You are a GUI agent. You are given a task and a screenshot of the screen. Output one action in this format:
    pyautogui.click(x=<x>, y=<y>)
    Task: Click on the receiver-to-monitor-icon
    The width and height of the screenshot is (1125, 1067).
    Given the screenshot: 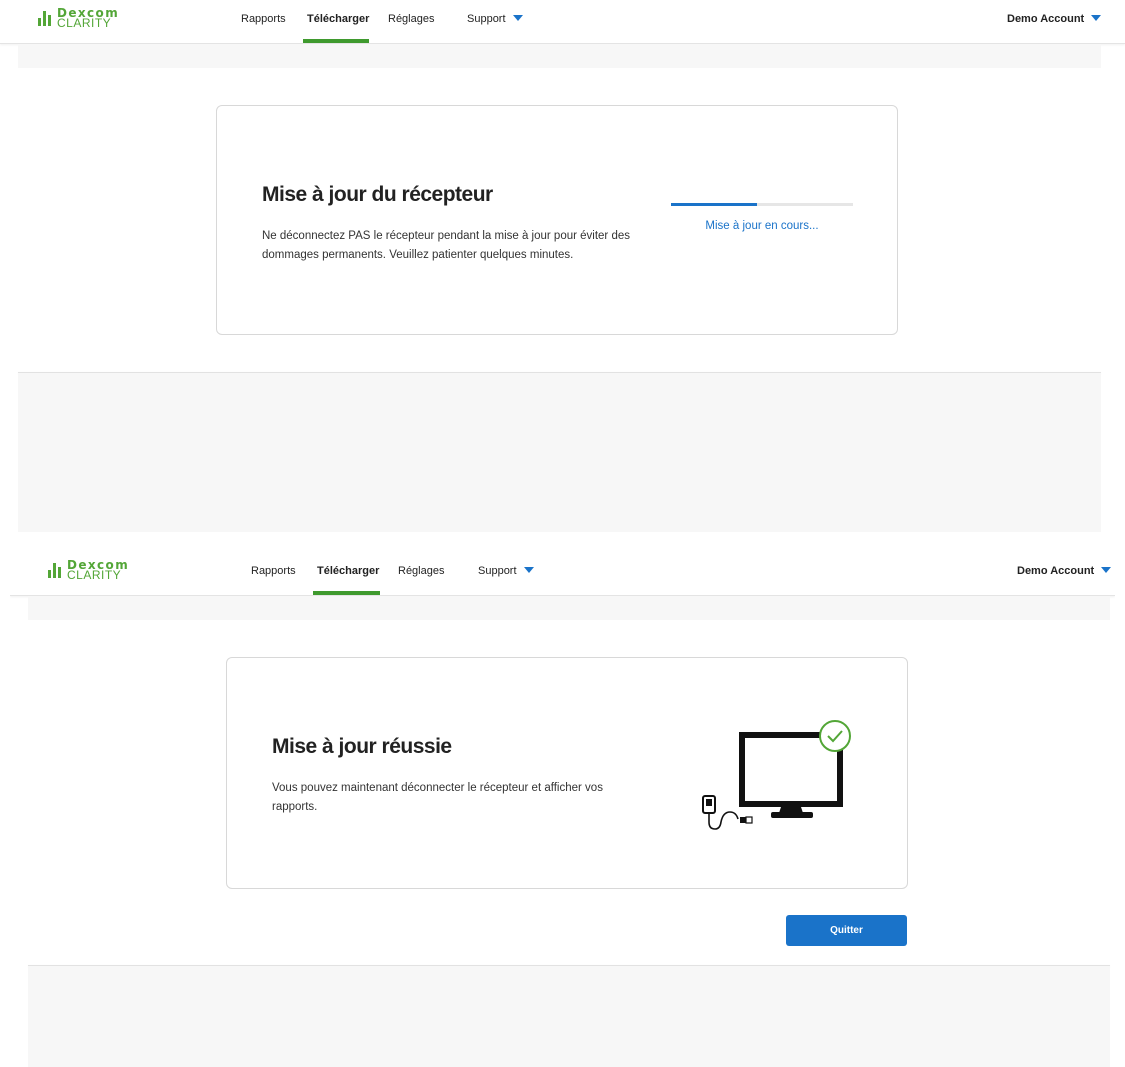 What is the action you would take?
    pyautogui.click(x=776, y=775)
    